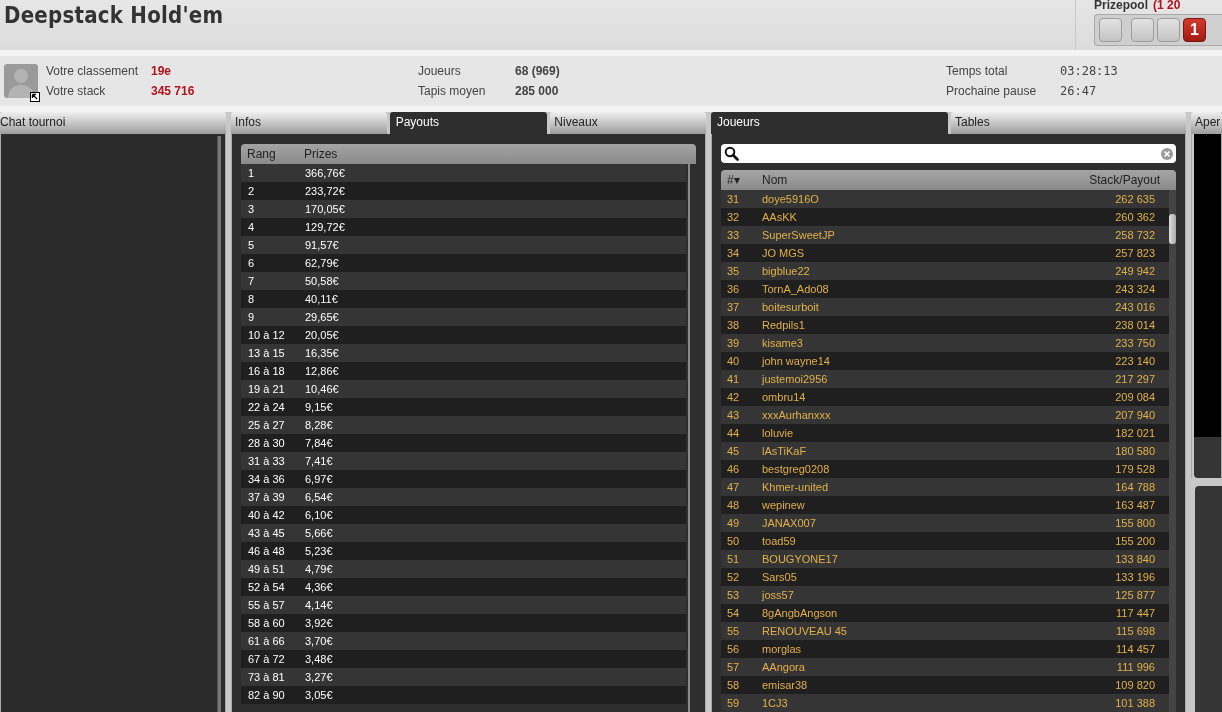 This screenshot has height=712, width=1222. I want to click on panel-tab: Aper, so click(1206, 123).